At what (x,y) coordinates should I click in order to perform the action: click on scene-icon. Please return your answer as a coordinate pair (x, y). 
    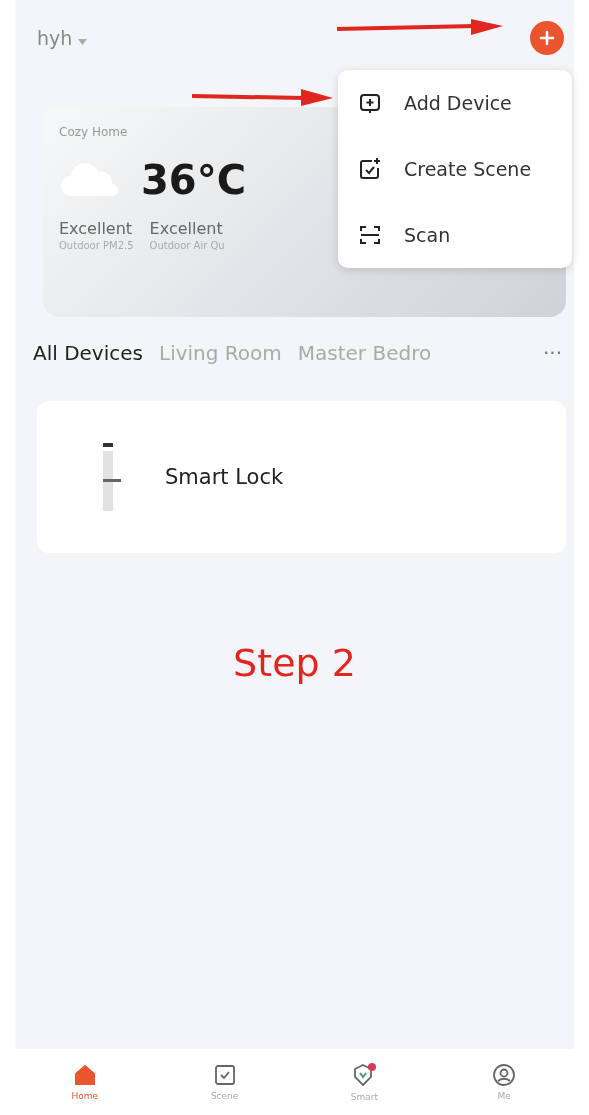
    Looking at the image, I should click on (370, 169).